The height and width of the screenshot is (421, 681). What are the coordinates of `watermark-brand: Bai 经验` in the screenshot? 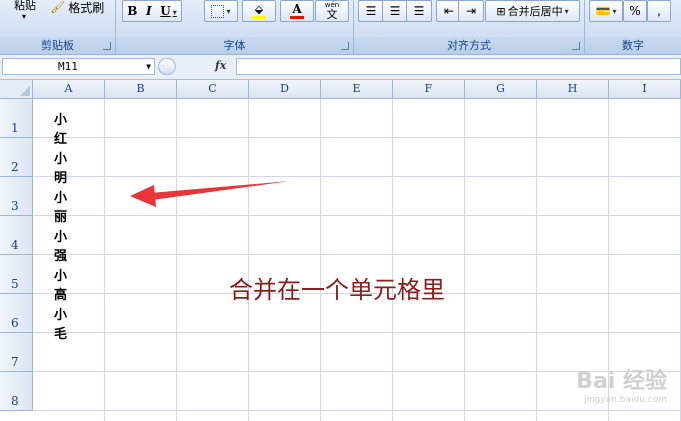 It's located at (621, 381).